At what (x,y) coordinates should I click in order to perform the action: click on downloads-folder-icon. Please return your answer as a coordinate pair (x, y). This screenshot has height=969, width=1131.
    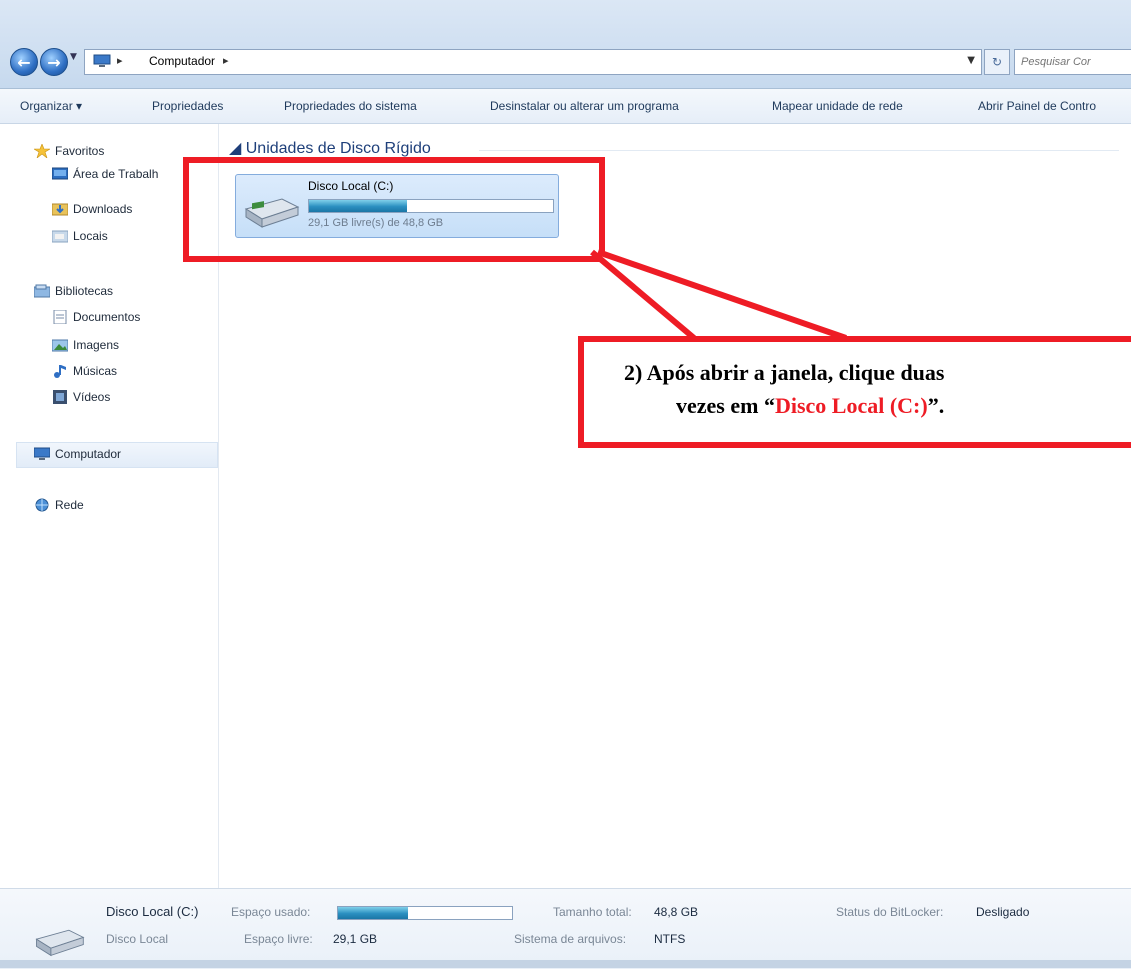
    Looking at the image, I should click on (60, 209).